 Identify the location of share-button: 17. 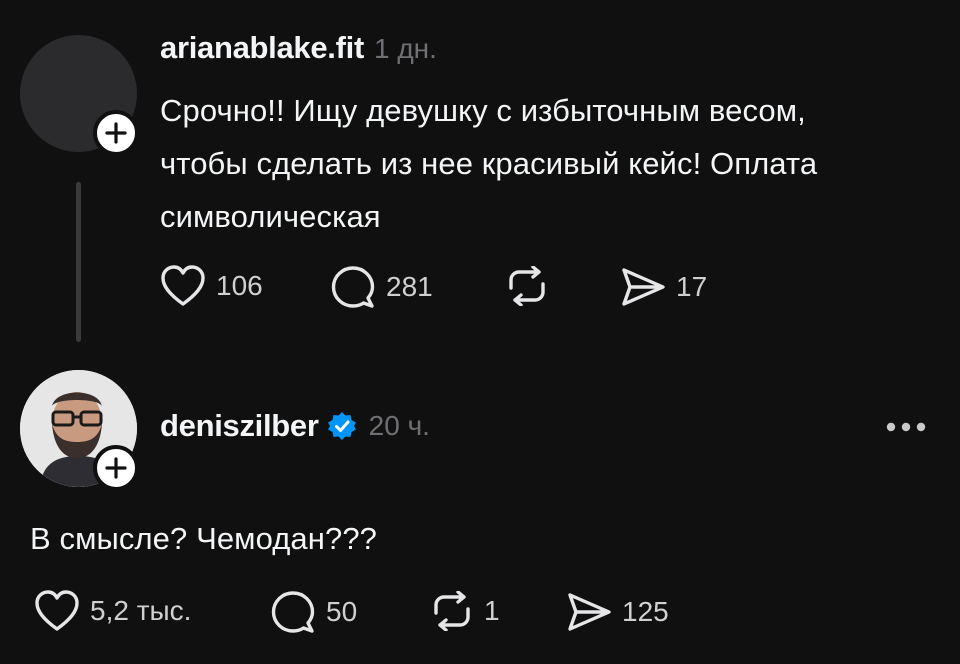
(663, 287).